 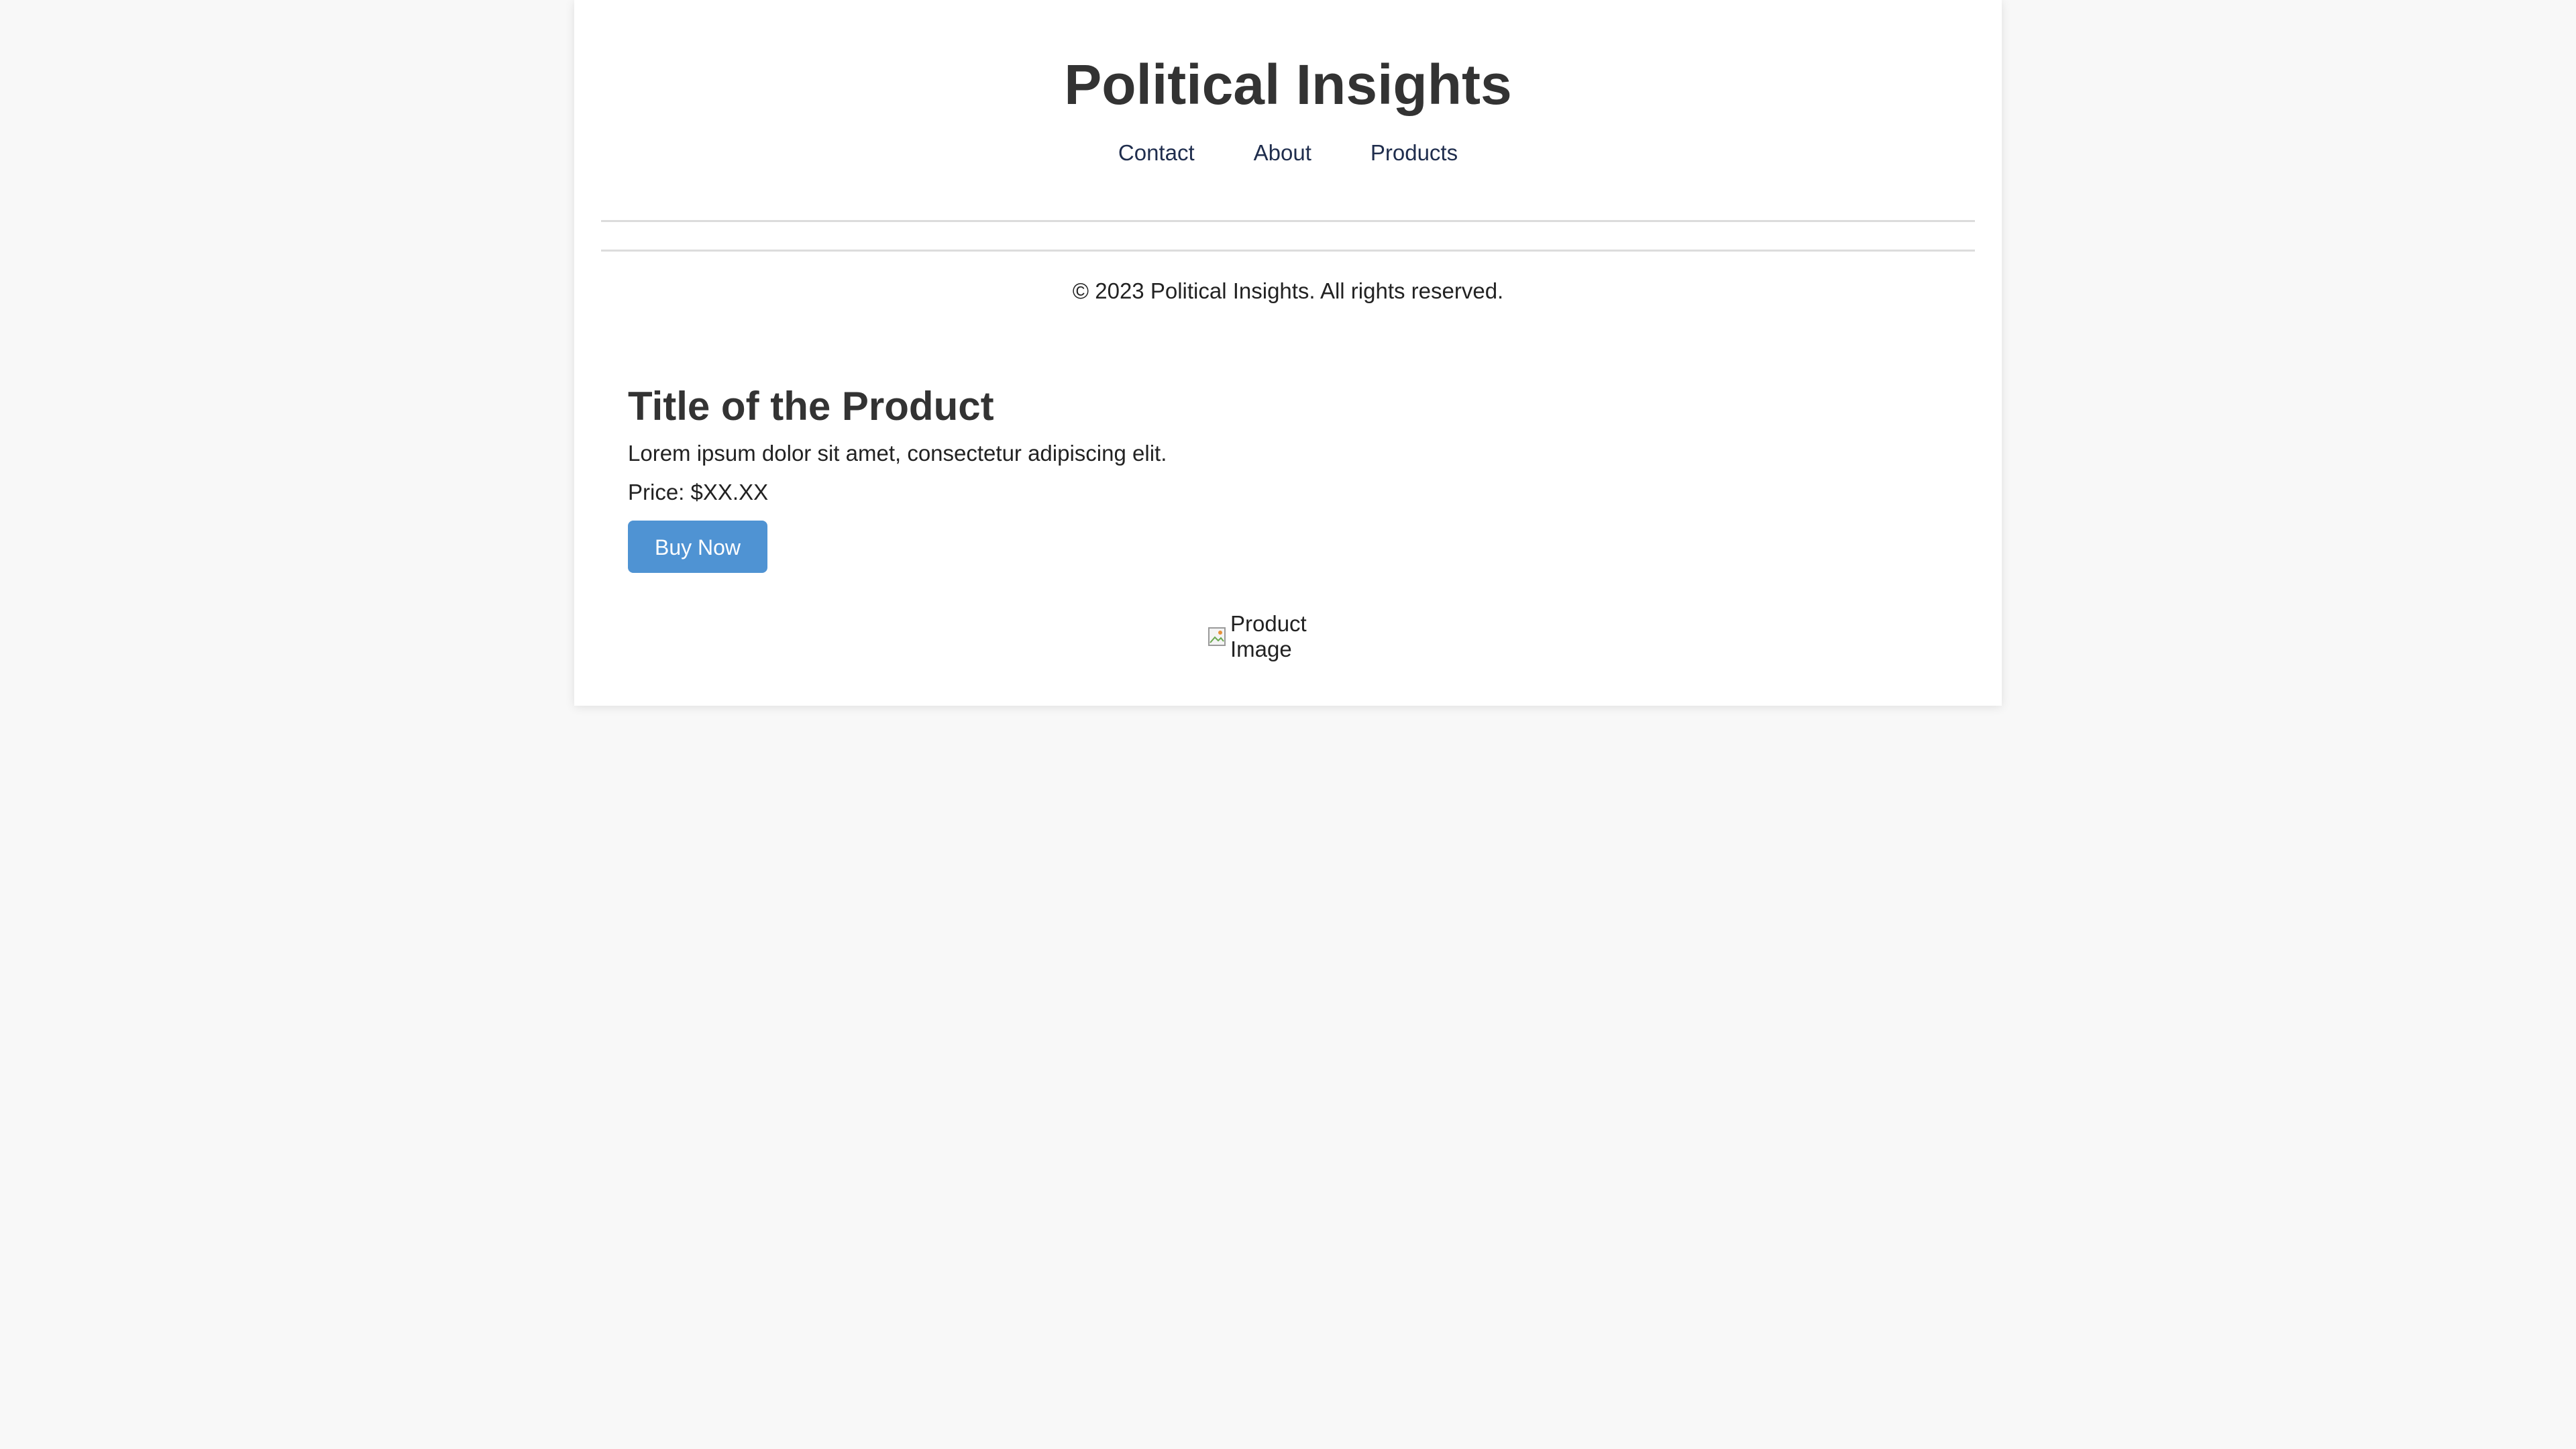 What do you see at coordinates (698, 492) in the screenshot?
I see `product-price: Price: $XX.XX` at bounding box center [698, 492].